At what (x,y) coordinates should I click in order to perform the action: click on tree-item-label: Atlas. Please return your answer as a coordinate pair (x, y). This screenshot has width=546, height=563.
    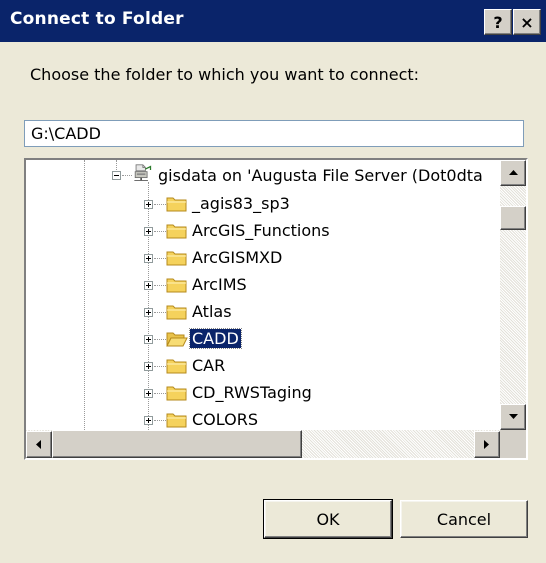
    Looking at the image, I should click on (212, 311).